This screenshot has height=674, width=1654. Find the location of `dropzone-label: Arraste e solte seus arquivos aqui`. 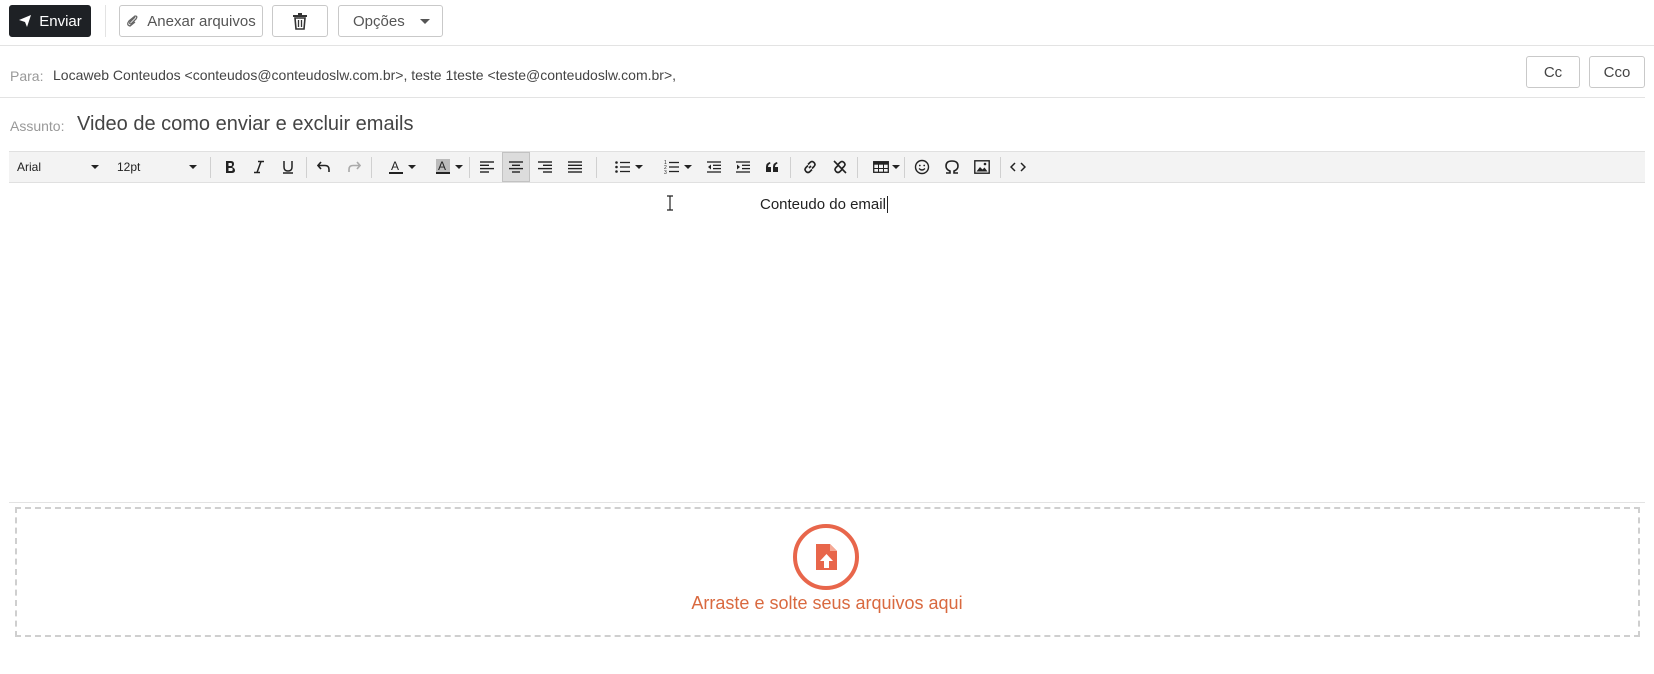

dropzone-label: Arraste e solte seus arquivos aqui is located at coordinates (827, 603).